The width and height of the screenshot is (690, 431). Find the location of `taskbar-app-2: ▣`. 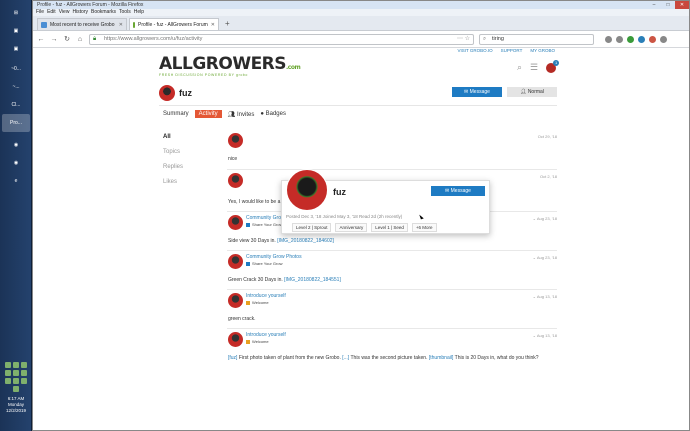

taskbar-app-2: ▣ is located at coordinates (16, 49).